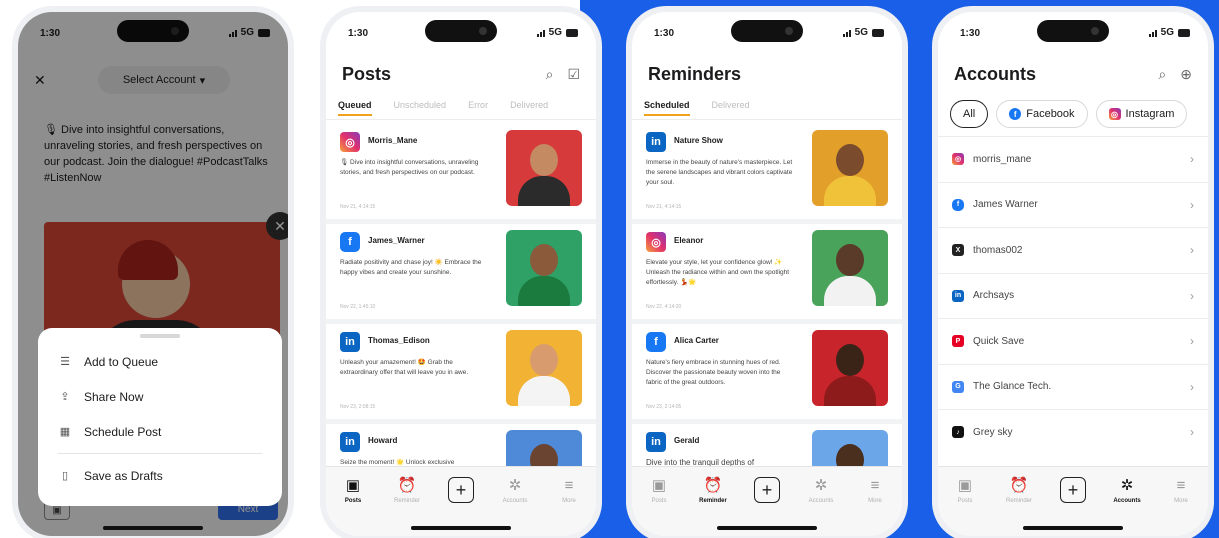  What do you see at coordinates (664, 207) in the screenshot?
I see `post-date: Nov 21, 4:14:15` at bounding box center [664, 207].